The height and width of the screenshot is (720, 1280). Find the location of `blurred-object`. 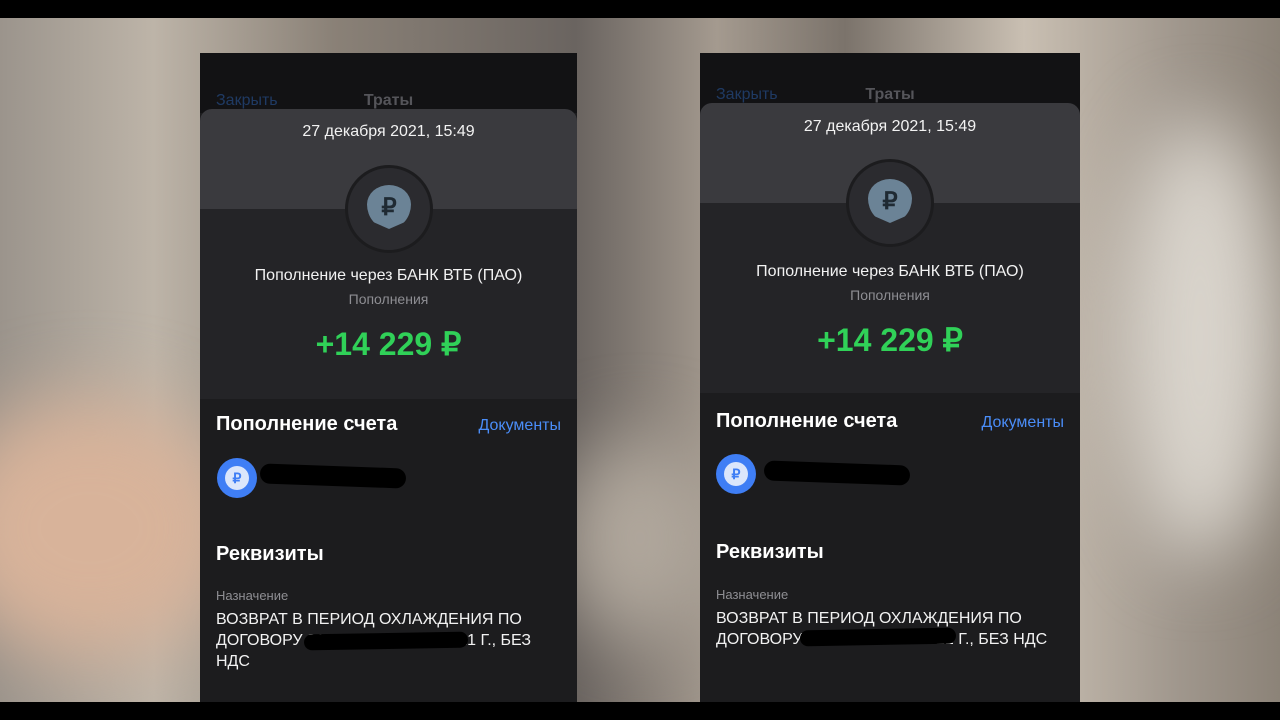

blurred-object is located at coordinates (640, 538).